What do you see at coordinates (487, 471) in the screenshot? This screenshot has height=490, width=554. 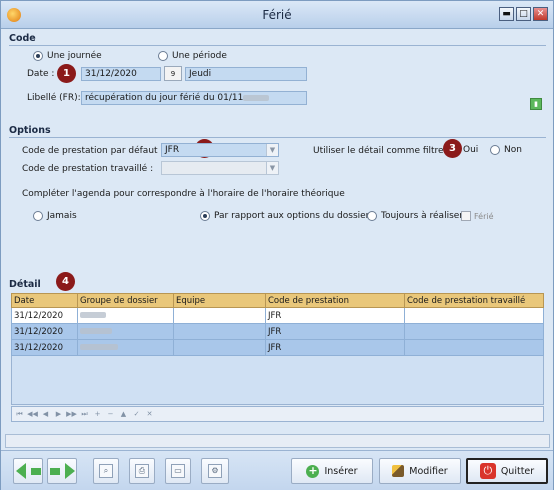 I see `power-icon: ⏻` at bounding box center [487, 471].